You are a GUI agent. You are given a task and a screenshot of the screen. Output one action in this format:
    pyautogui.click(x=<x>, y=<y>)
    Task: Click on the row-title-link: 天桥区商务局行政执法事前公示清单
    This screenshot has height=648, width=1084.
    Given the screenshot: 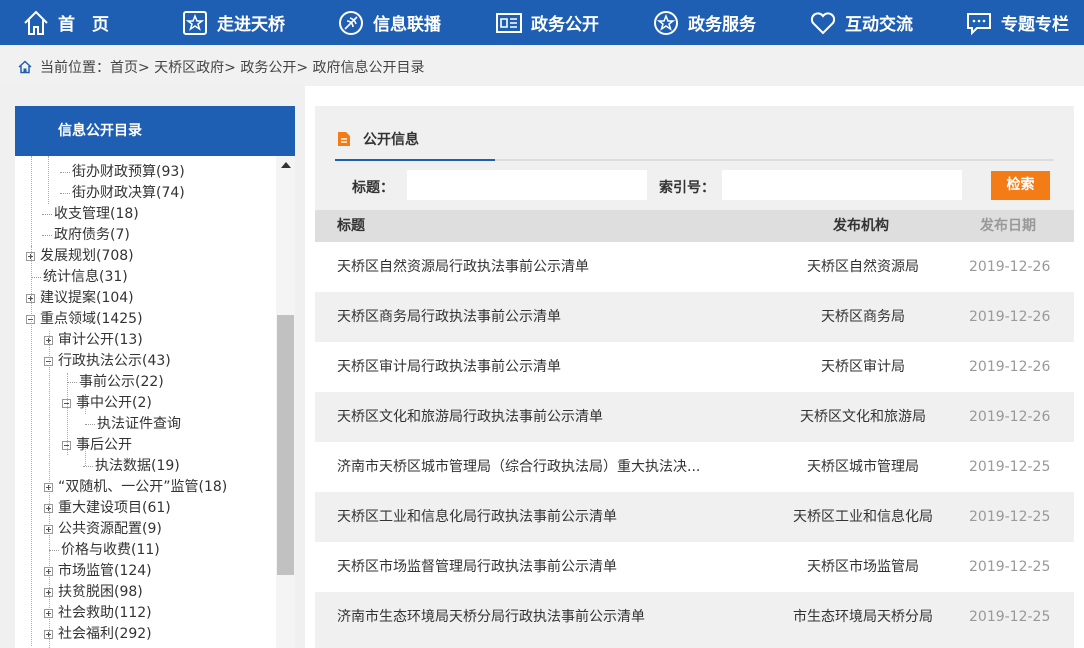 What is the action you would take?
    pyautogui.click(x=537, y=317)
    